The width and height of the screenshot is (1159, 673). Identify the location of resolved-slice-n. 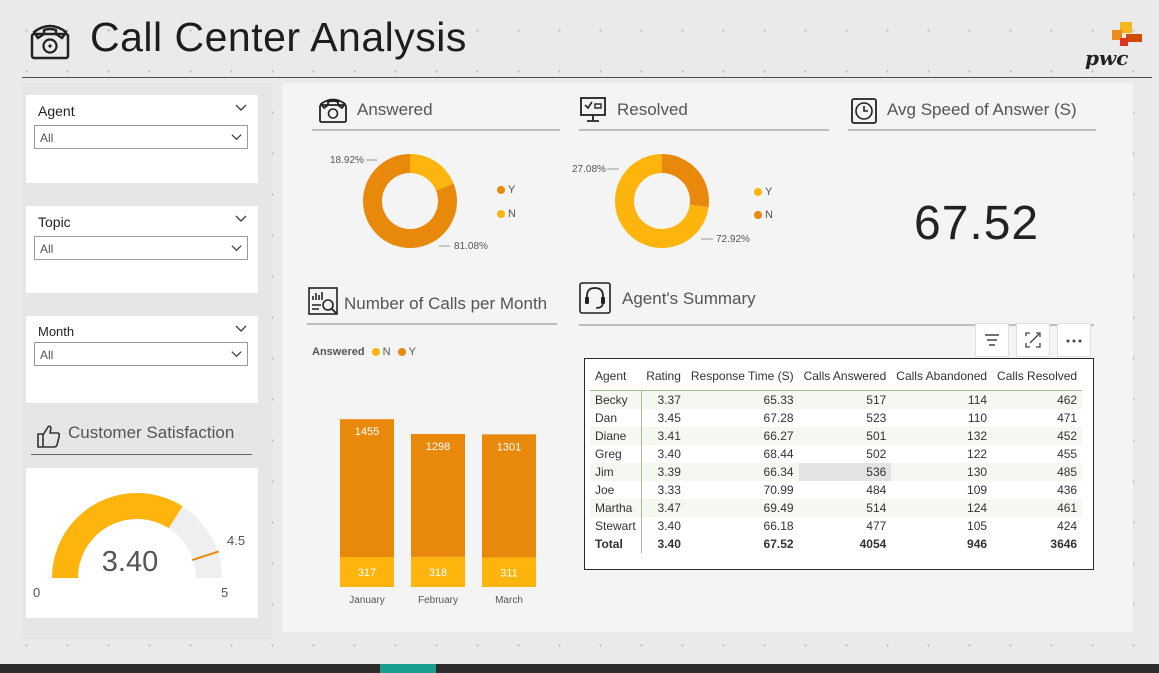
(685, 181).